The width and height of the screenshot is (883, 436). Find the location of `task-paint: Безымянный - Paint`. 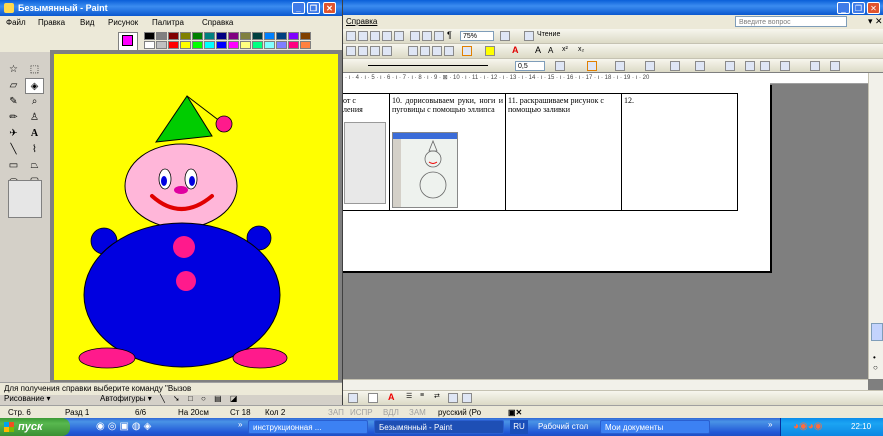

task-paint: Безымянный - Paint is located at coordinates (439, 427).